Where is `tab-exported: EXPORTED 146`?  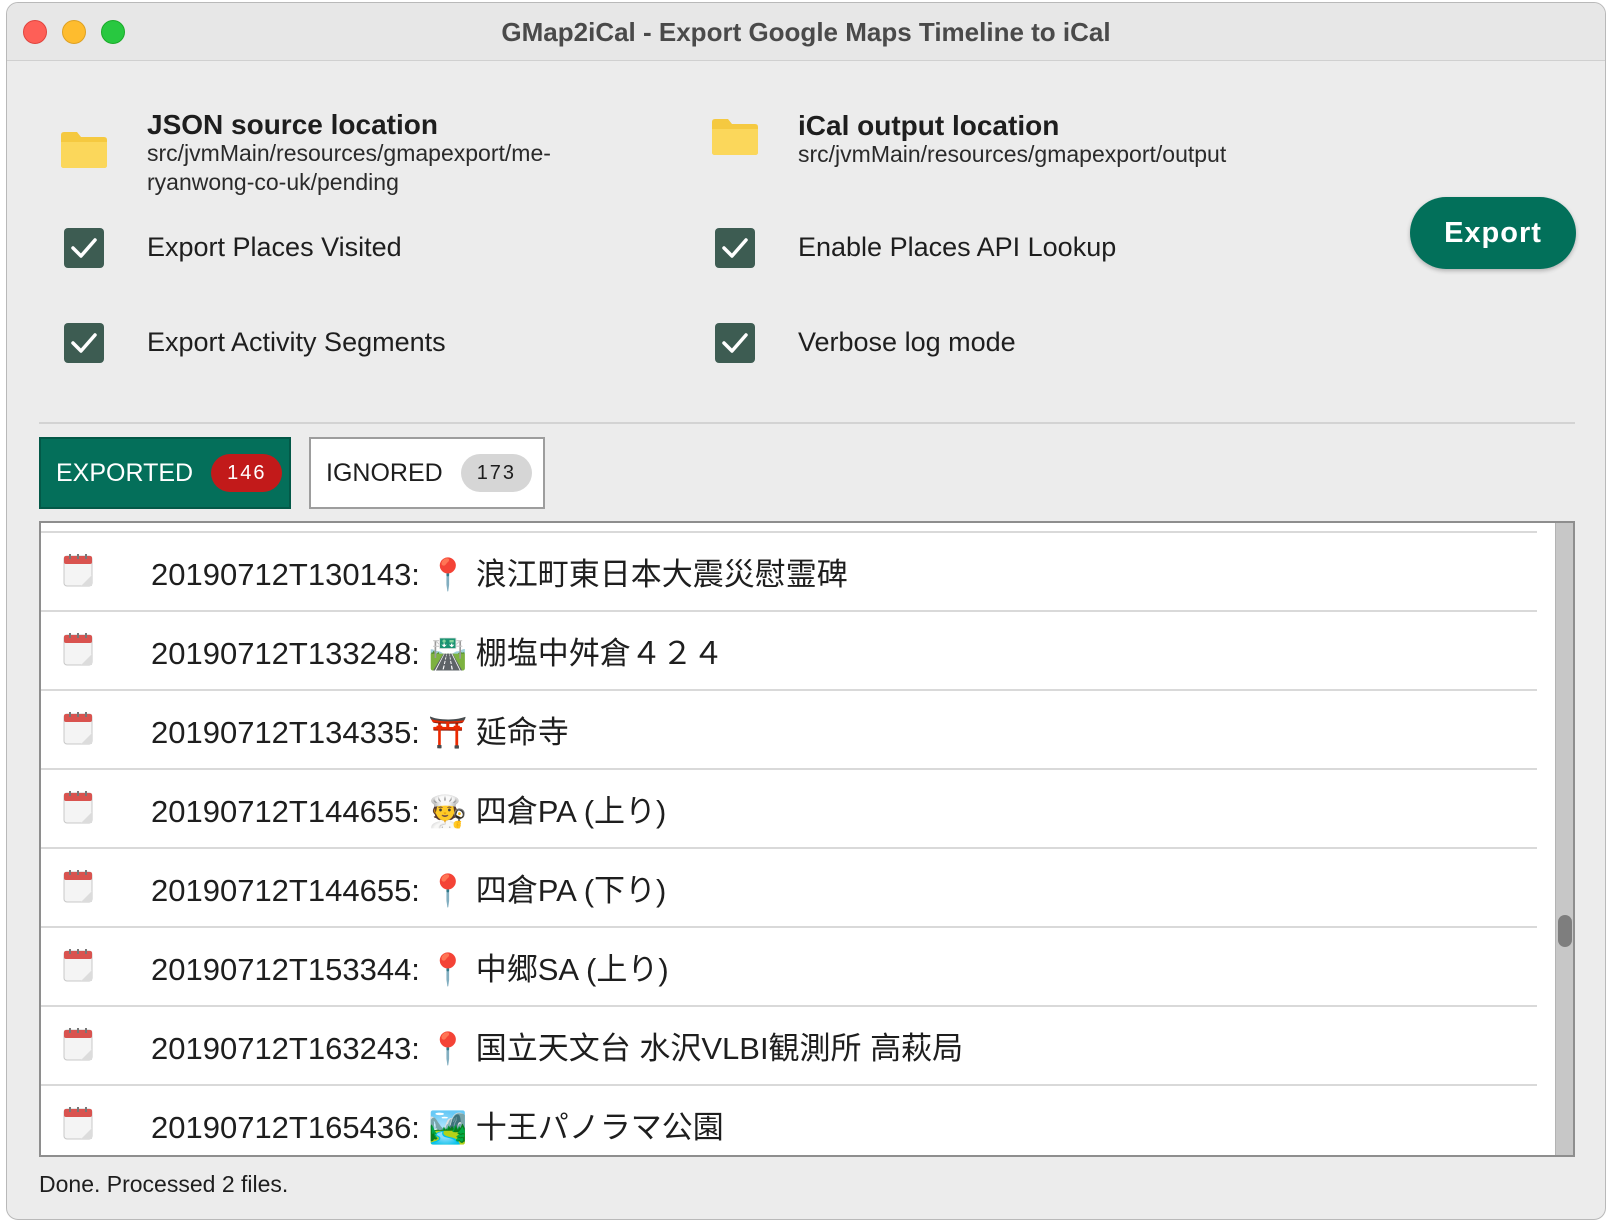 tab-exported: EXPORTED 146 is located at coordinates (165, 473).